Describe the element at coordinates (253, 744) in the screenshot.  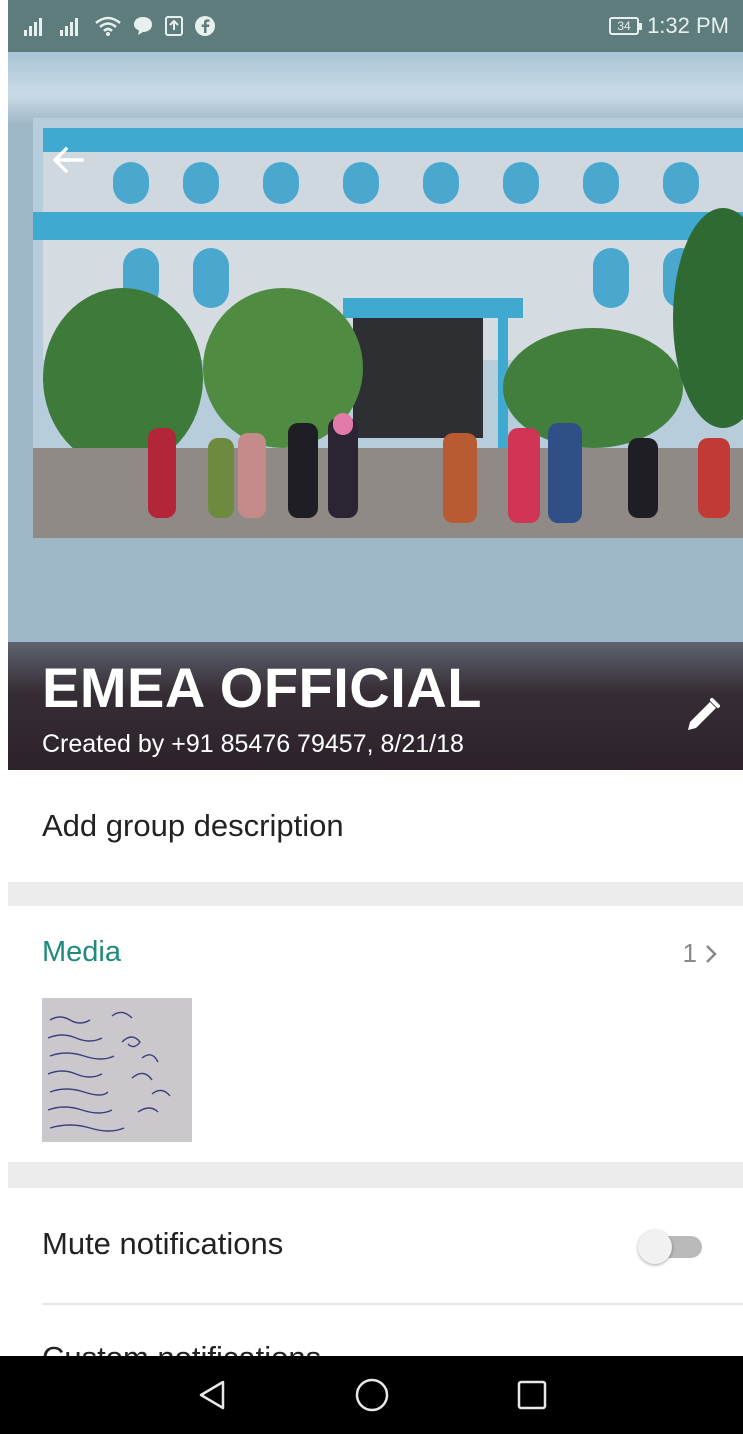
I see `group-created-info: Created by +91 85476 79457, 8/21/18` at that location.